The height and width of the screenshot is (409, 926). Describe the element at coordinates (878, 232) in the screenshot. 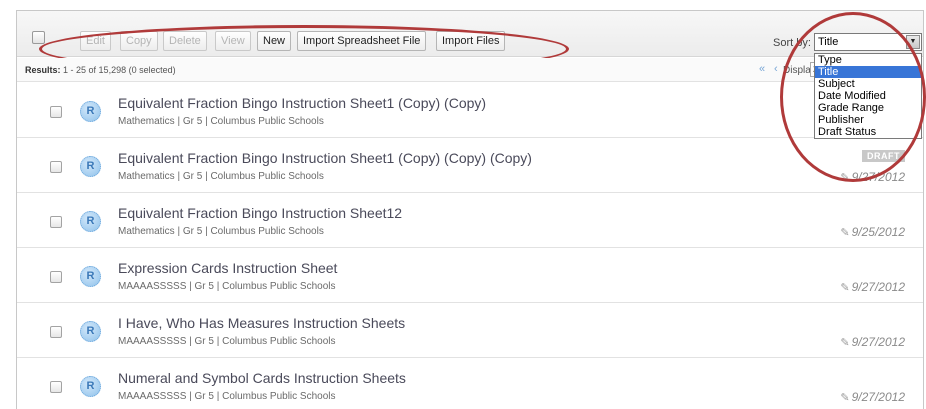

I see `modified-date-text: 9/25/2012` at that location.